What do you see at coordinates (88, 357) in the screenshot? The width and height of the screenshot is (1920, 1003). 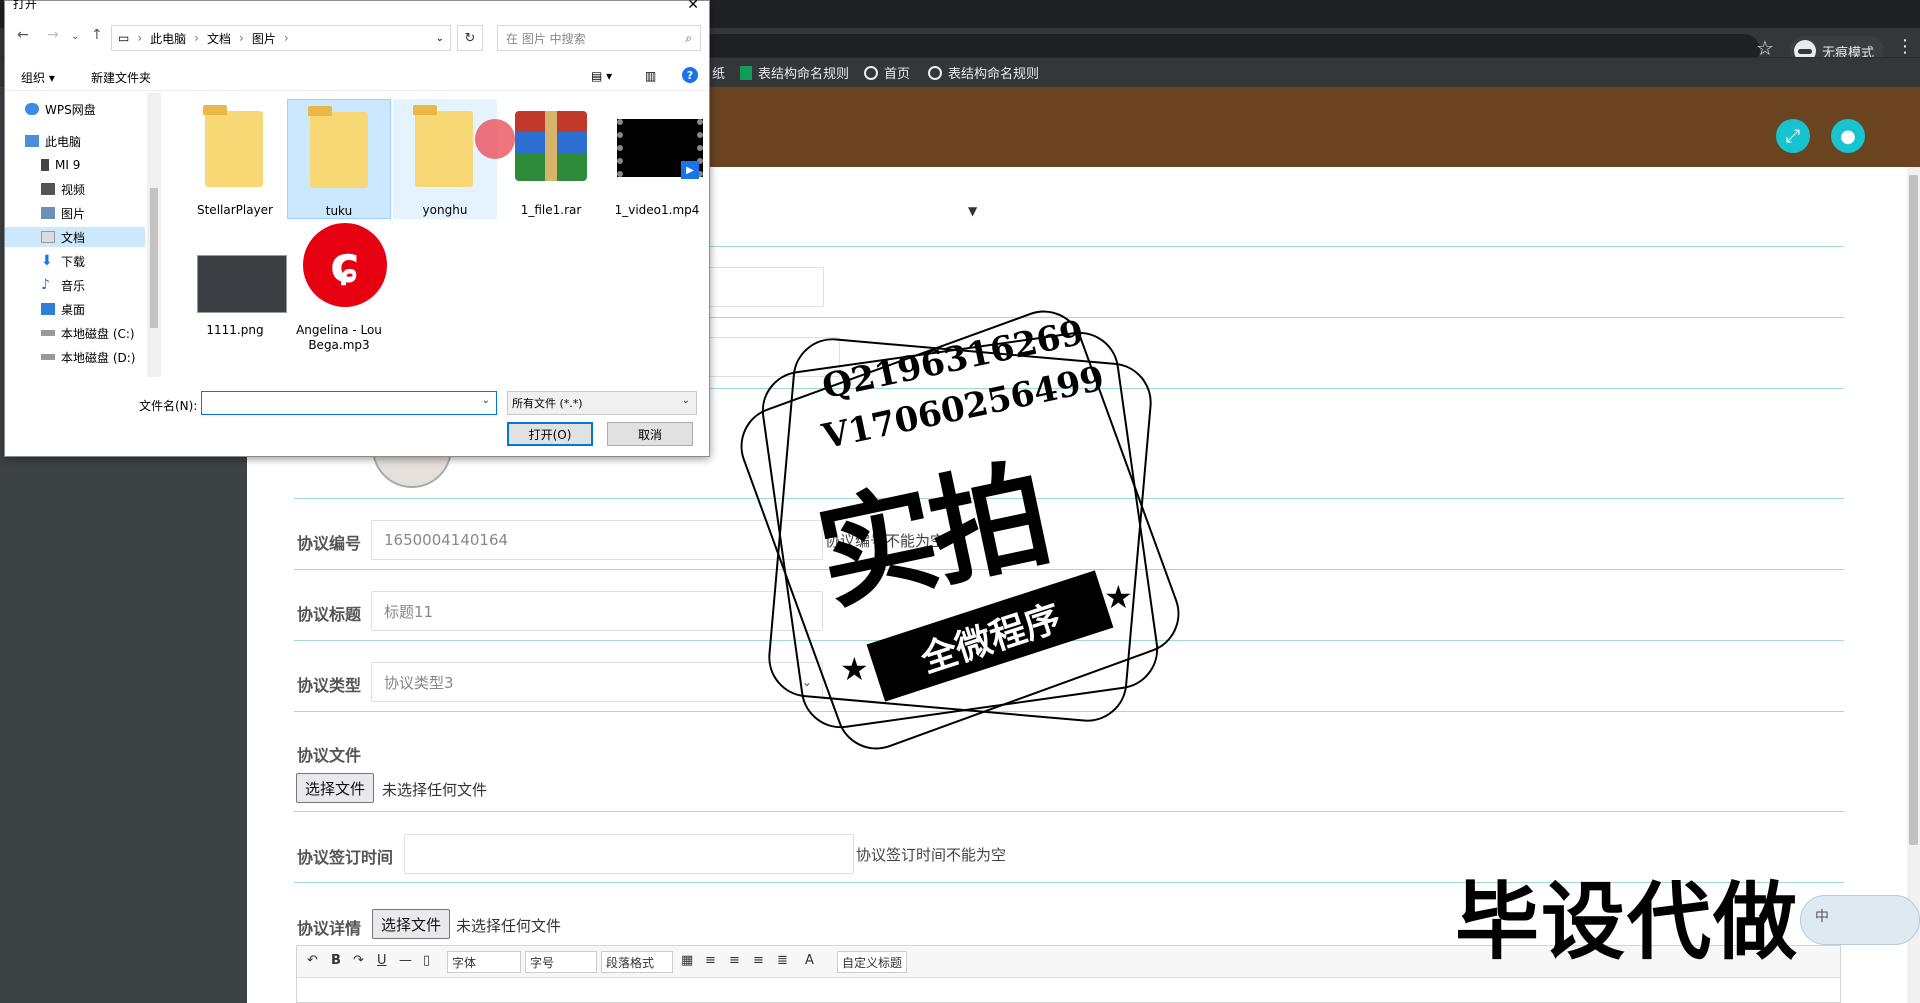 I see `tree-item: 本地磁盘 (D:)` at bounding box center [88, 357].